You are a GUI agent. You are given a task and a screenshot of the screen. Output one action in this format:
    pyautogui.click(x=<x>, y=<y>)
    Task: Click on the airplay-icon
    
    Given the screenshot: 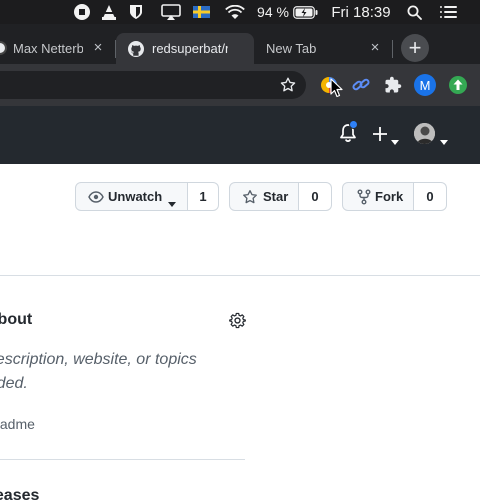 What is the action you would take?
    pyautogui.click(x=171, y=12)
    